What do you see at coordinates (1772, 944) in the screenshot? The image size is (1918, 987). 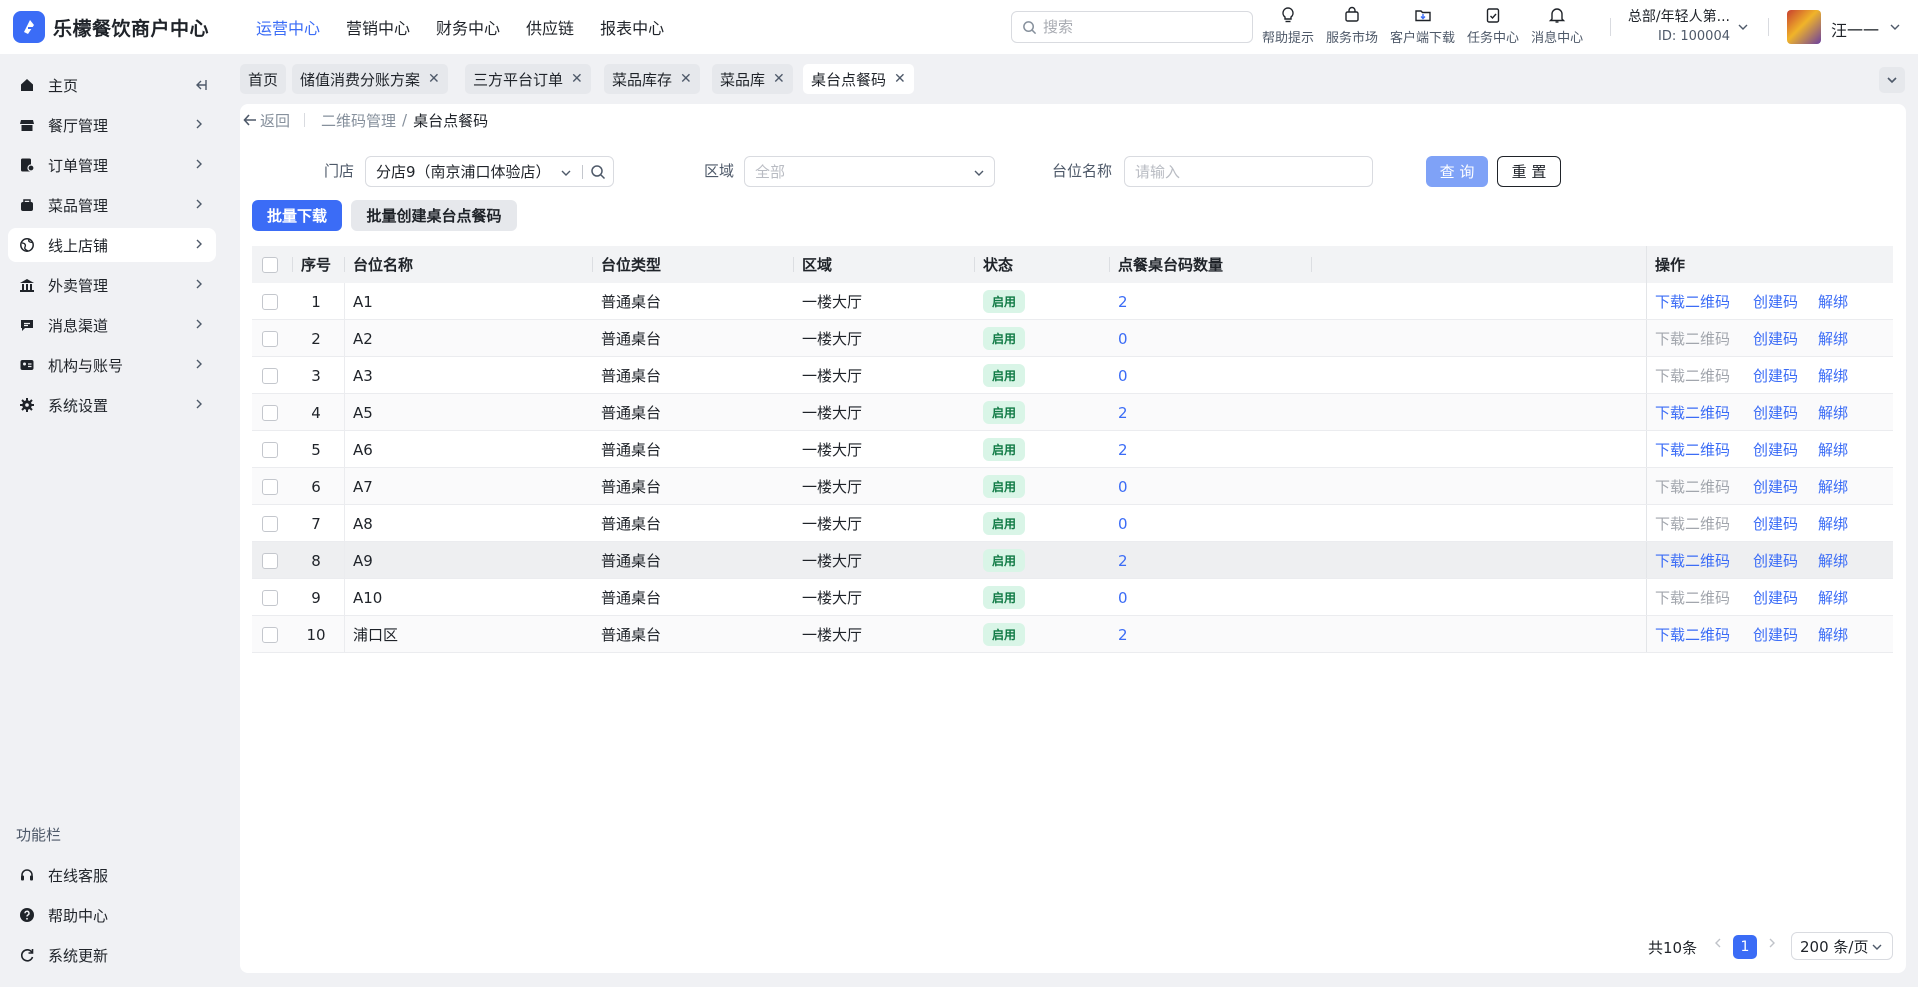 I see `next-page-button` at bounding box center [1772, 944].